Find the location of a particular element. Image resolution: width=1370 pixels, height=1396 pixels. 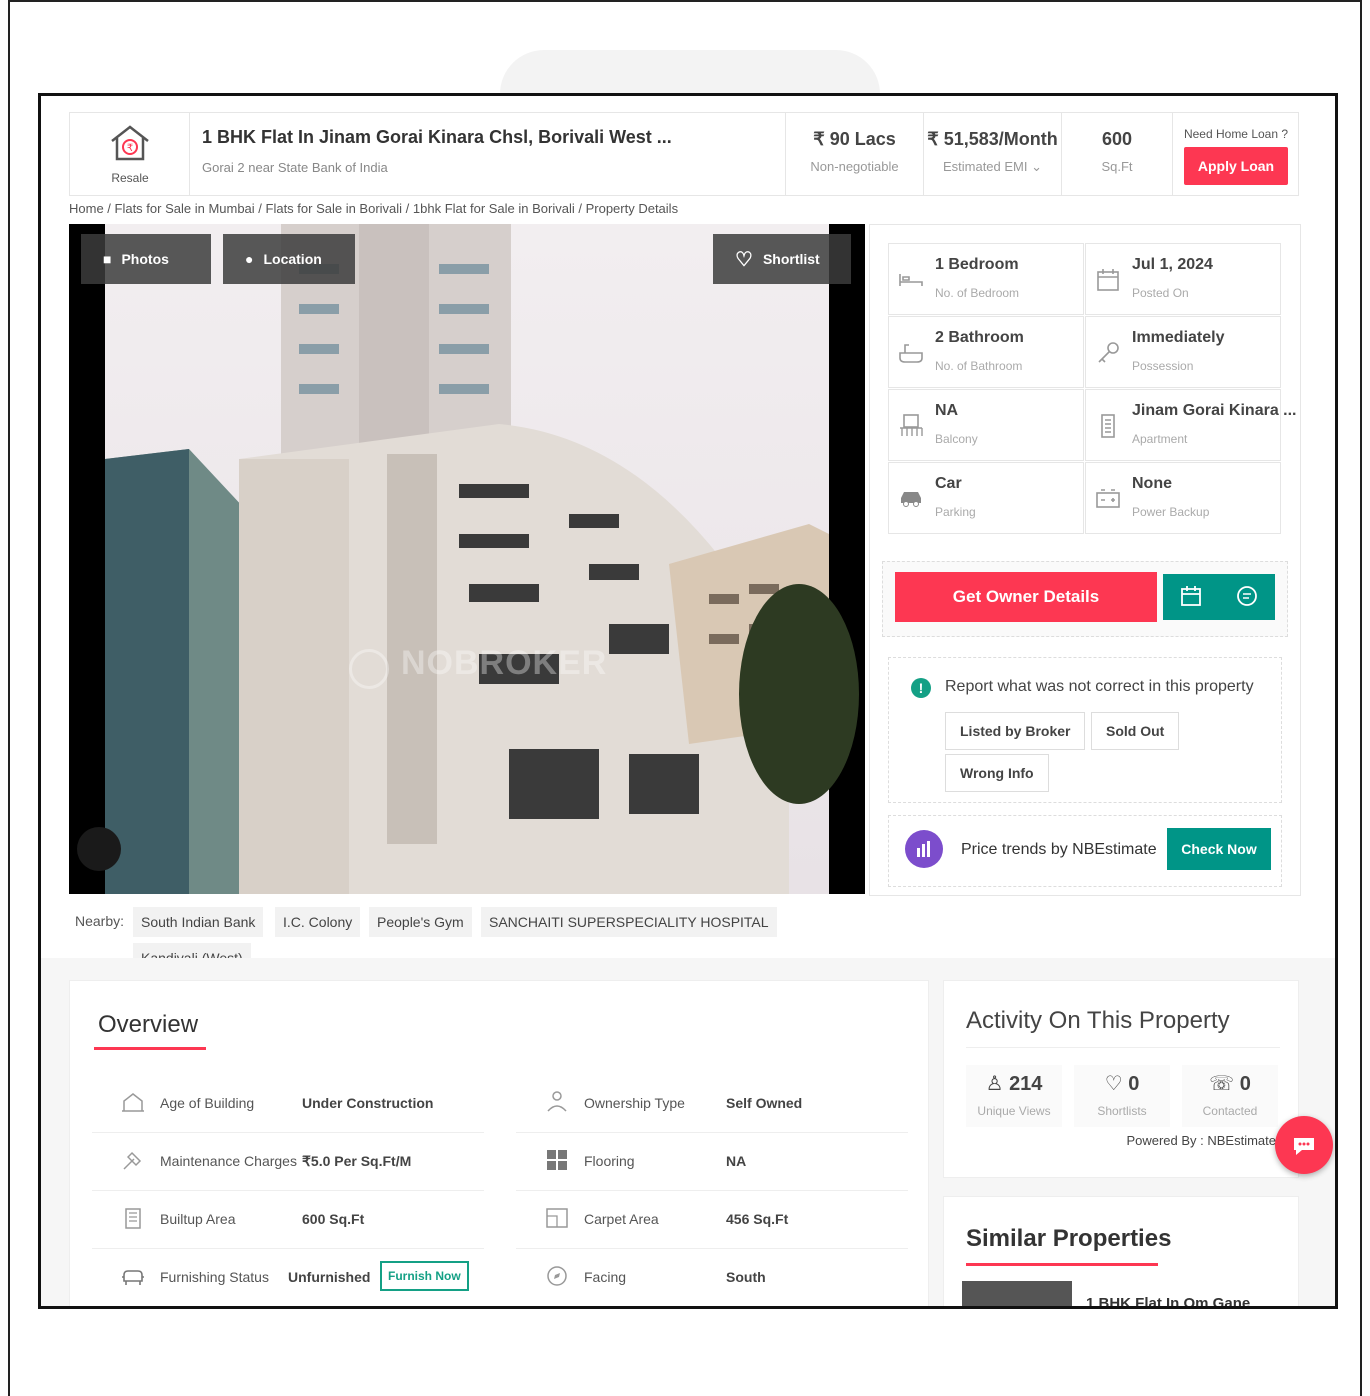

overview-value: Under Construction is located at coordinates (368, 1103).